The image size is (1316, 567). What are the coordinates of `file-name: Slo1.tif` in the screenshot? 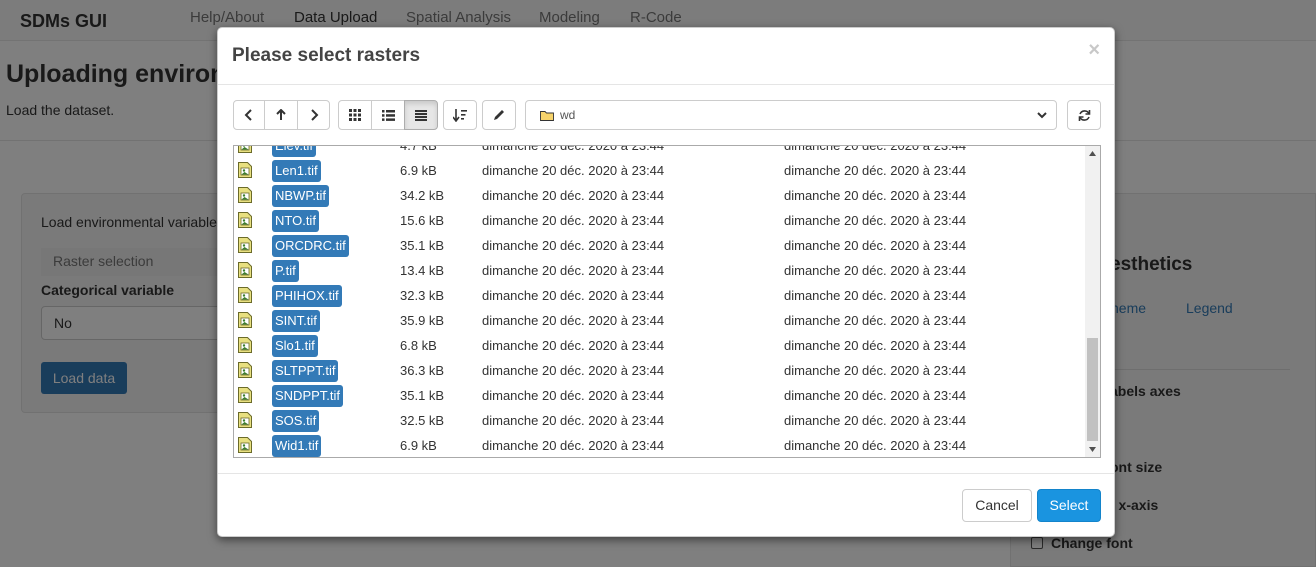 It's located at (295, 346).